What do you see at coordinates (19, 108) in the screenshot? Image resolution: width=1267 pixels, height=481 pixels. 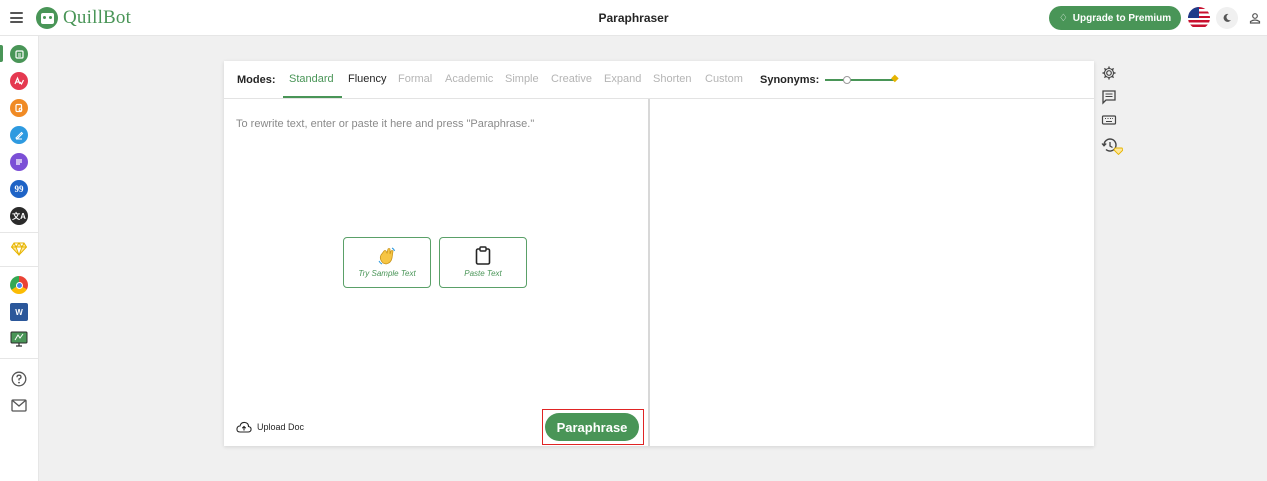 I see `plagiarism-checker-icon` at bounding box center [19, 108].